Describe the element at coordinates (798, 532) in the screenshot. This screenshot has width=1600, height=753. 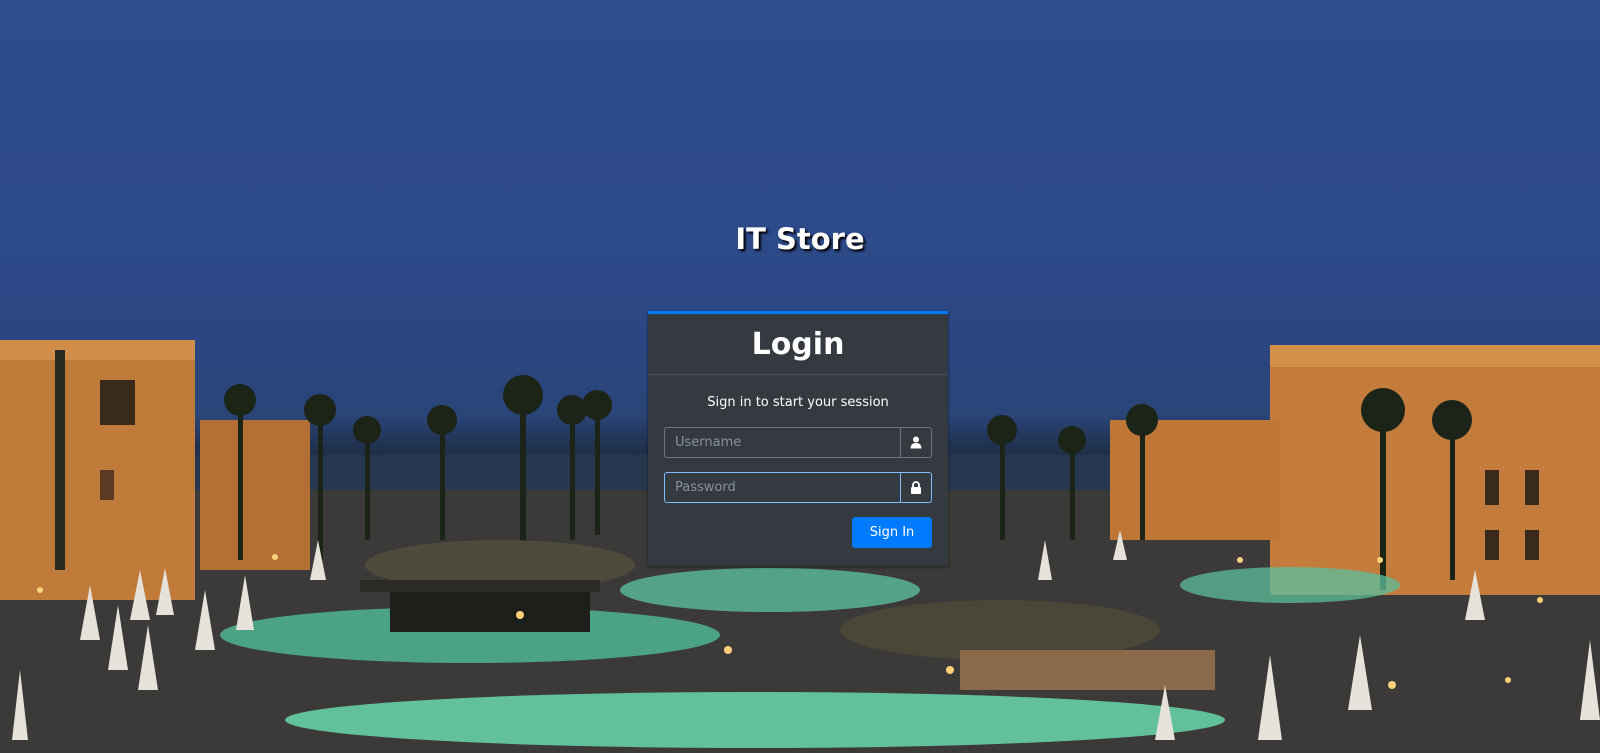
I see `form-actions: Sign In` at that location.